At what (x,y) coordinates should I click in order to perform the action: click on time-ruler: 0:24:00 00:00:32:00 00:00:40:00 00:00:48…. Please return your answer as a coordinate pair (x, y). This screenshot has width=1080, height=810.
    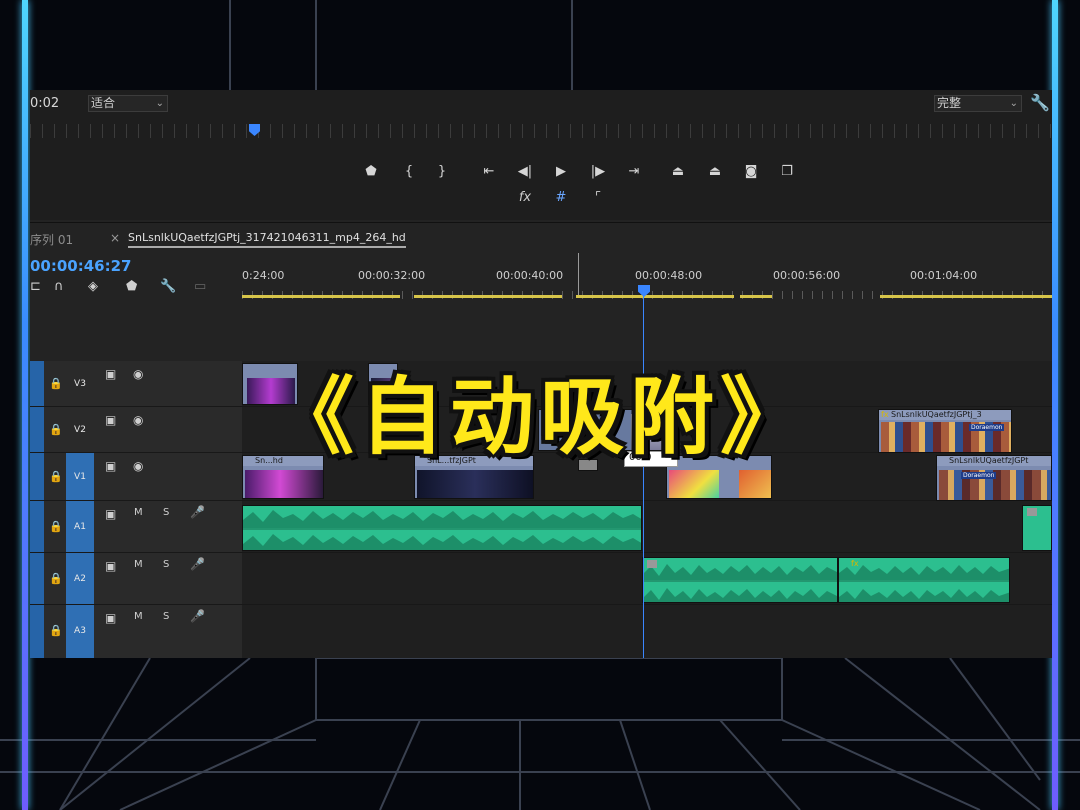
    Looking at the image, I should click on (647, 283).